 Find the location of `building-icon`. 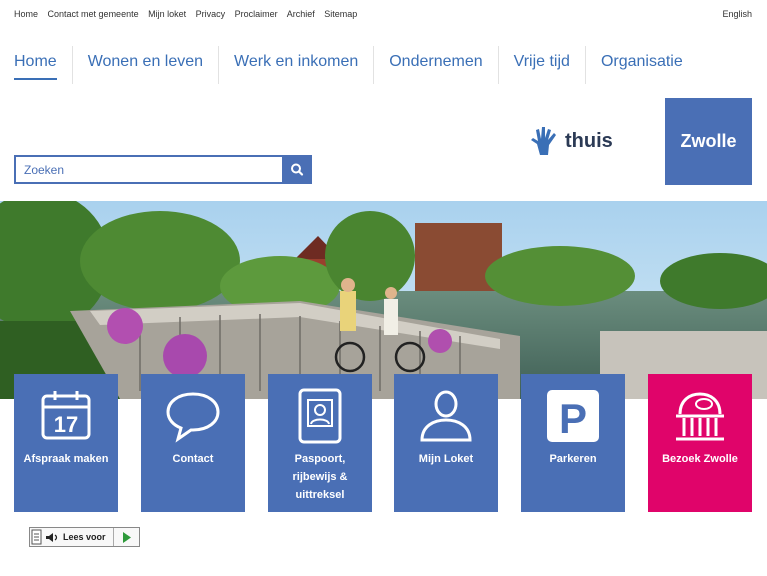

building-icon is located at coordinates (700, 416).